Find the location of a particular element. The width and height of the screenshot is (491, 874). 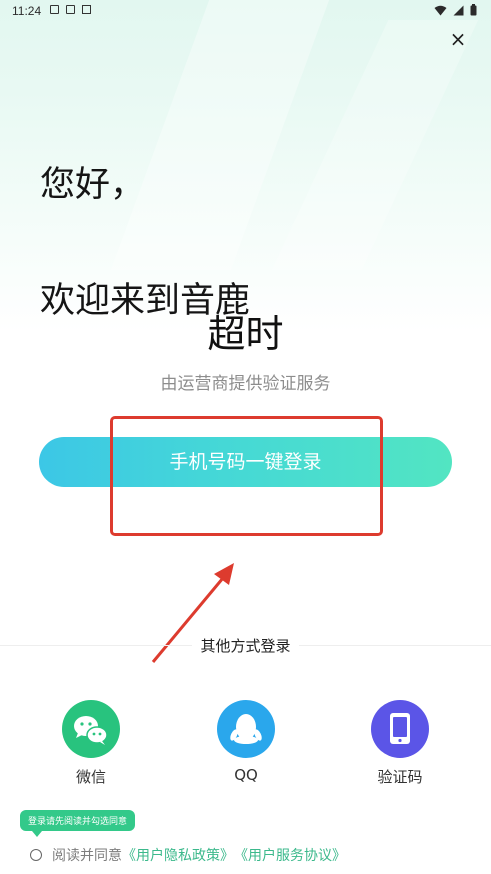

status-time: 11:24 is located at coordinates (27, 11).